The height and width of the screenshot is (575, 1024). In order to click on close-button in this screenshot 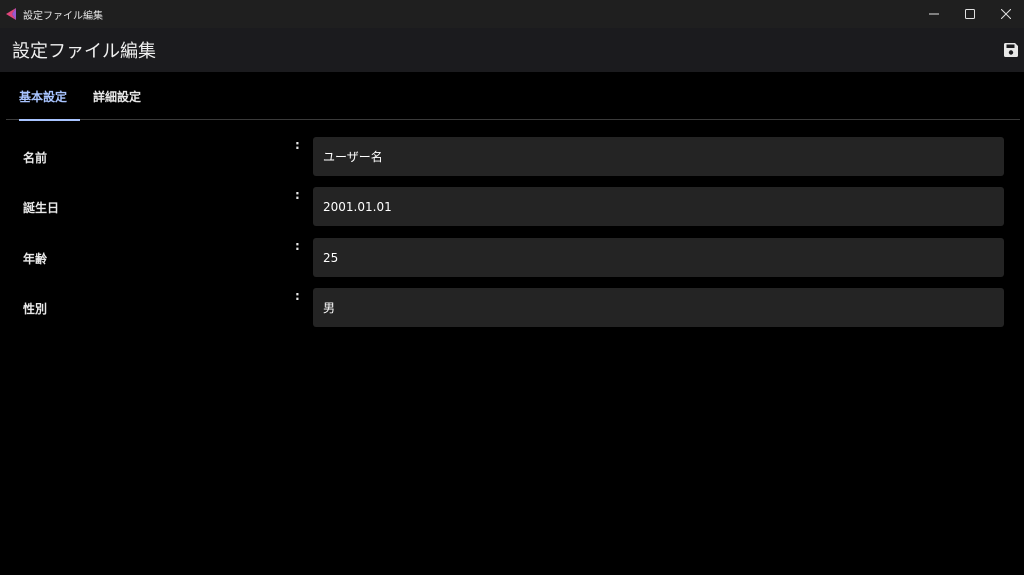, I will do `click(1006, 14)`.